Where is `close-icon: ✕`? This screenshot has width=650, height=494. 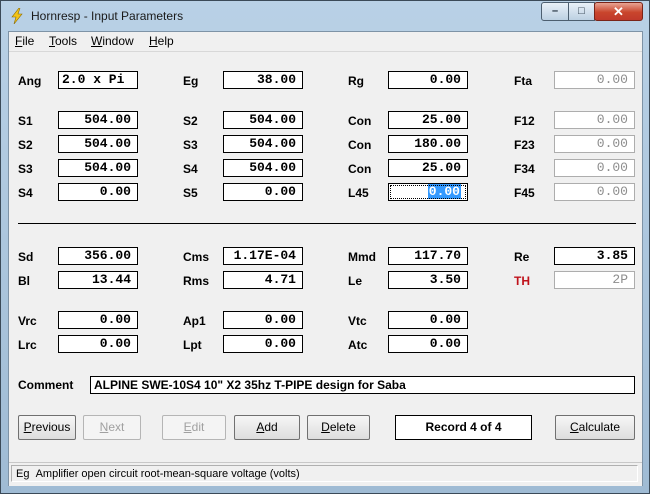 close-icon: ✕ is located at coordinates (618, 11).